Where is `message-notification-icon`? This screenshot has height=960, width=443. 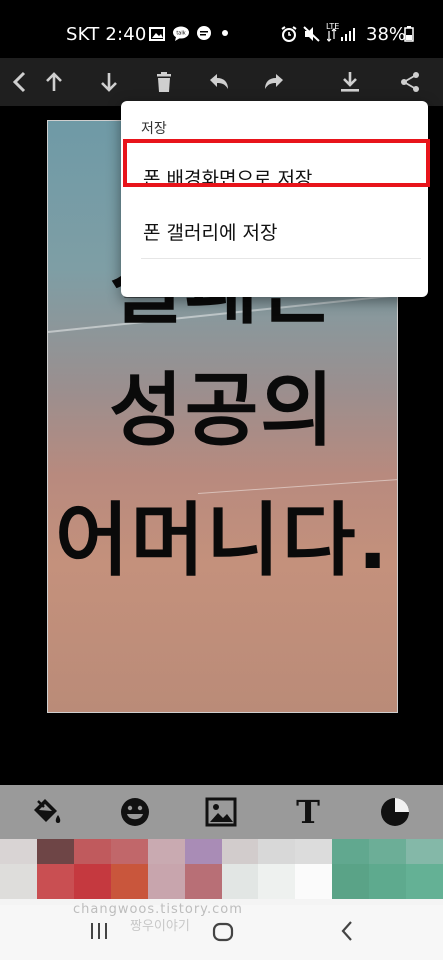
message-notification-icon is located at coordinates (204, 33).